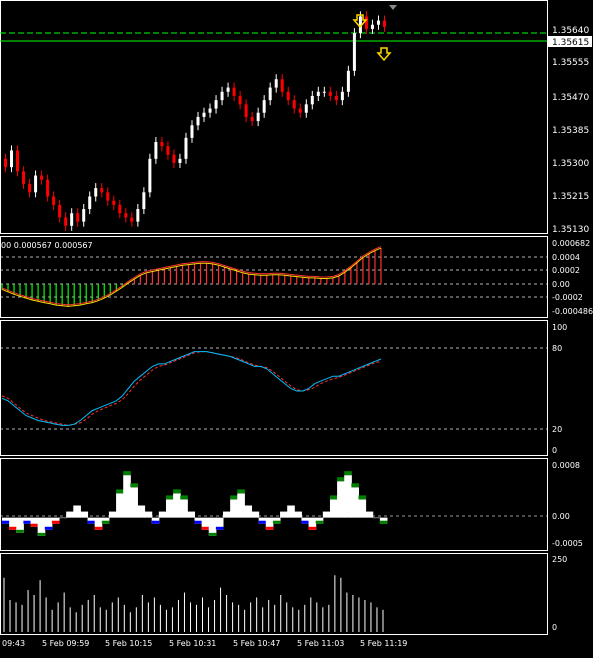 Image resolution: width=593 pixels, height=658 pixels. I want to click on stoch-scale-label: 20, so click(557, 429).